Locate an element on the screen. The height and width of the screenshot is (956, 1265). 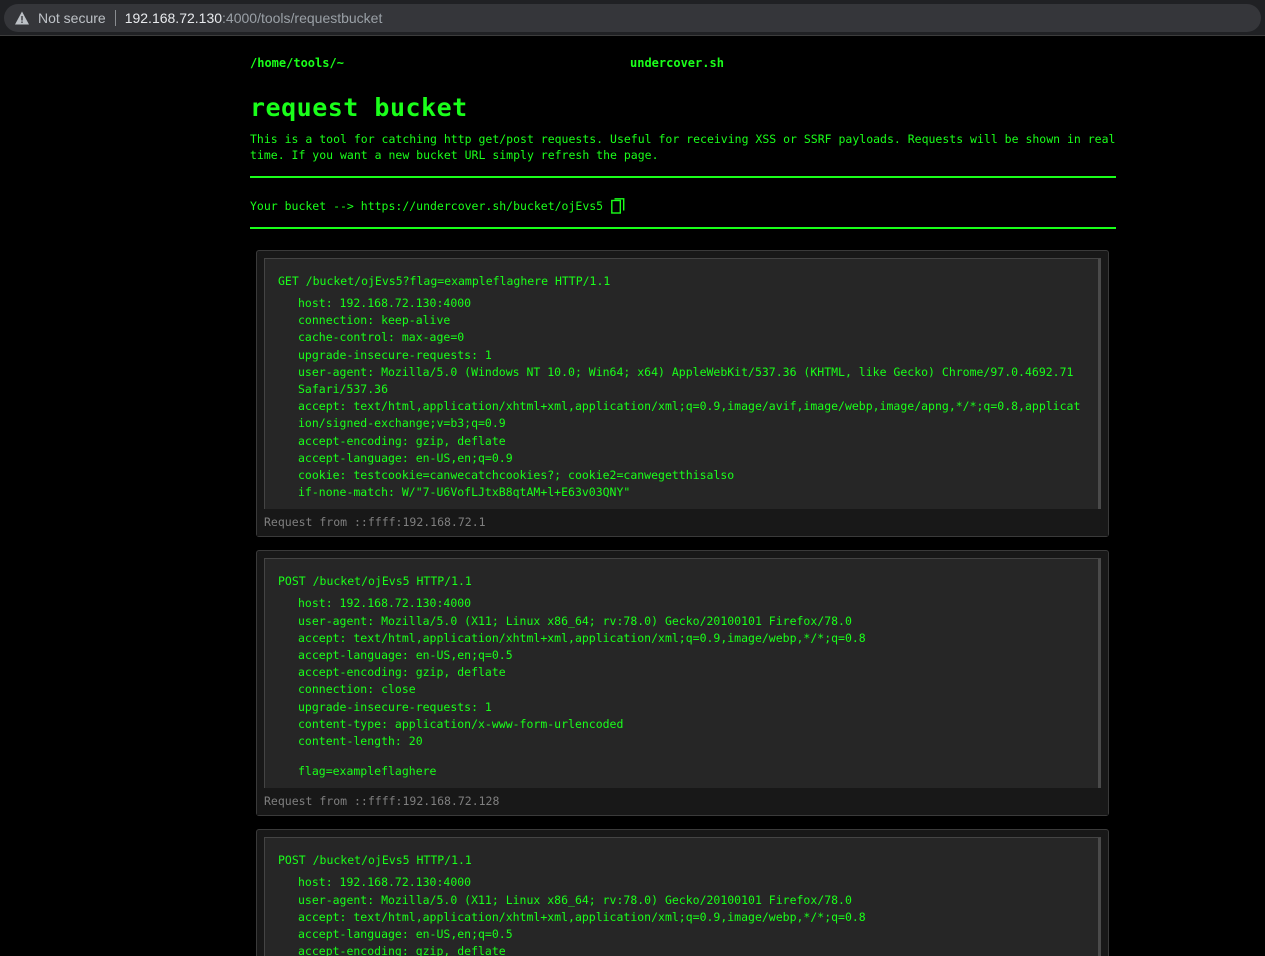
url-divider is located at coordinates (115, 18).